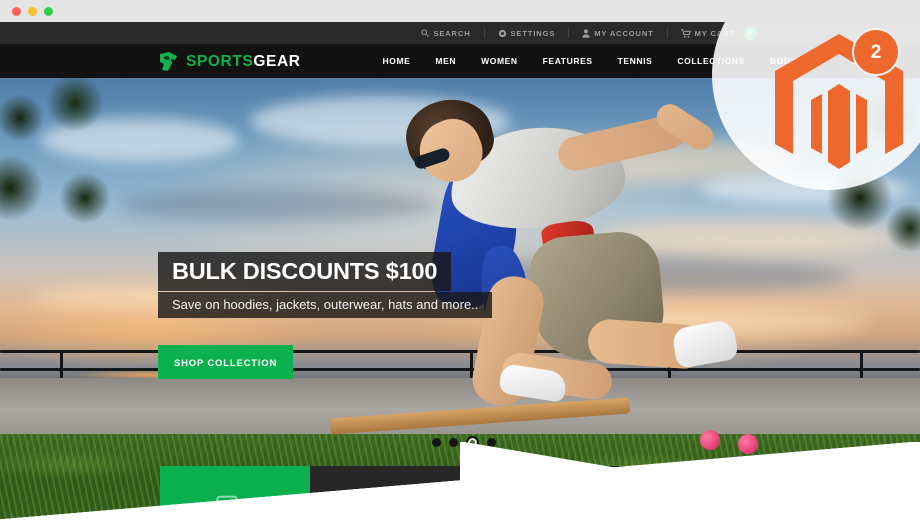  I want to click on utility-my-account: My Account, so click(617, 33).